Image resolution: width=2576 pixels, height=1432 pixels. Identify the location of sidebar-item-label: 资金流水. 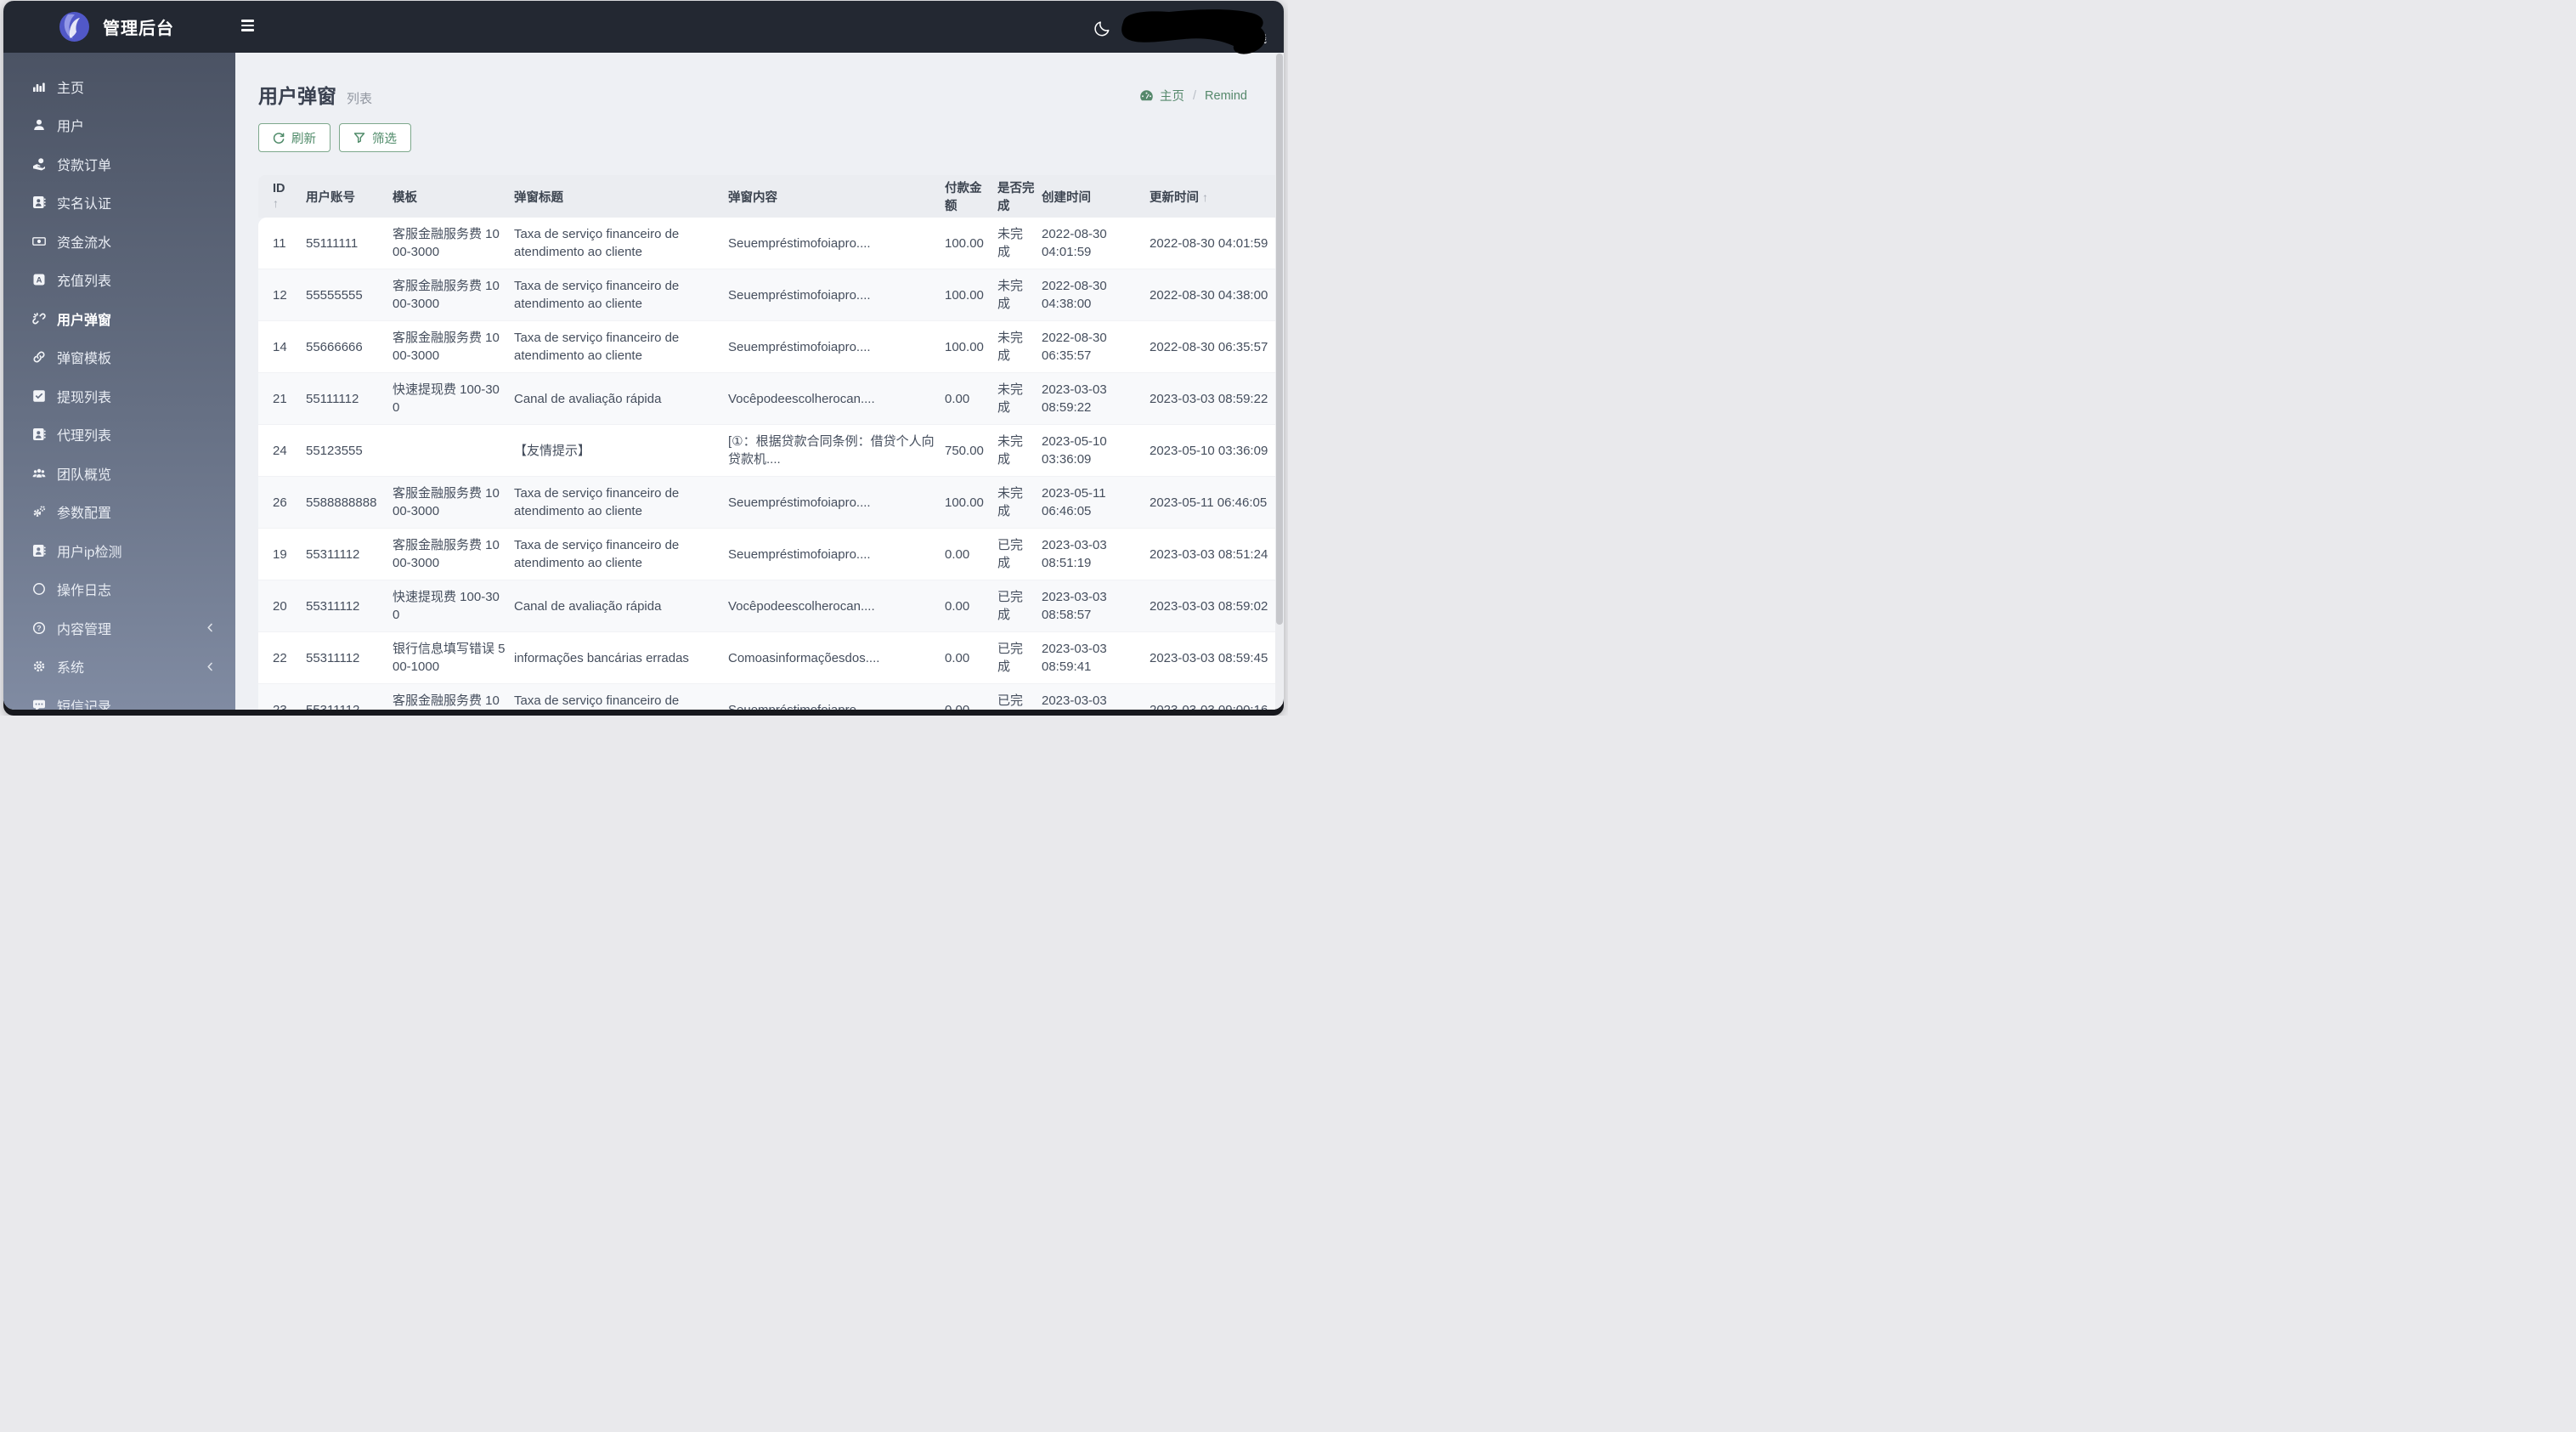
(84, 243).